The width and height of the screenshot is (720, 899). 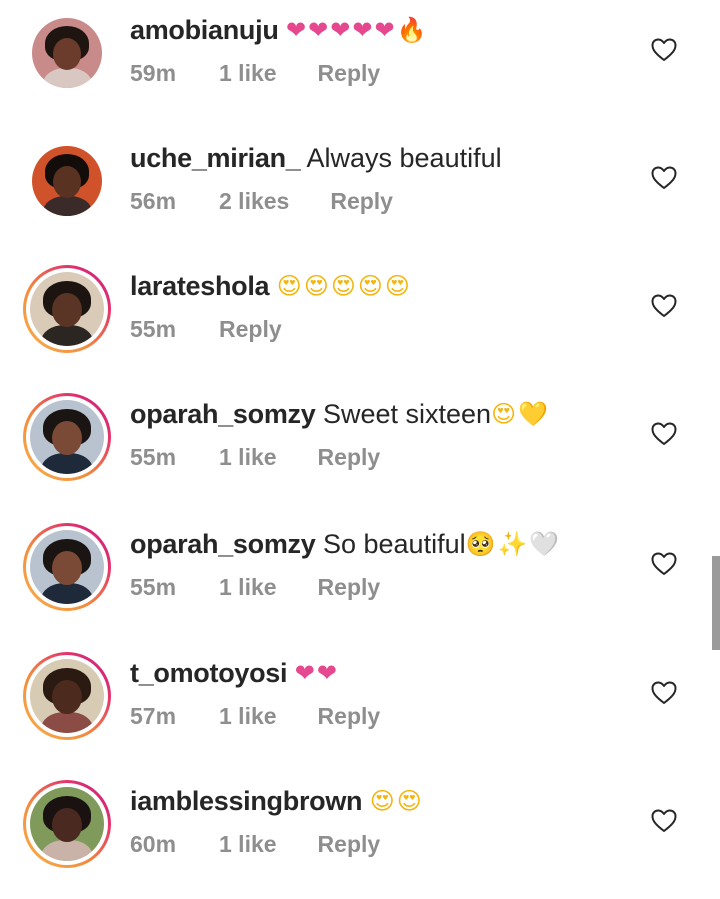 I want to click on comment-time: 57m, so click(x=153, y=716).